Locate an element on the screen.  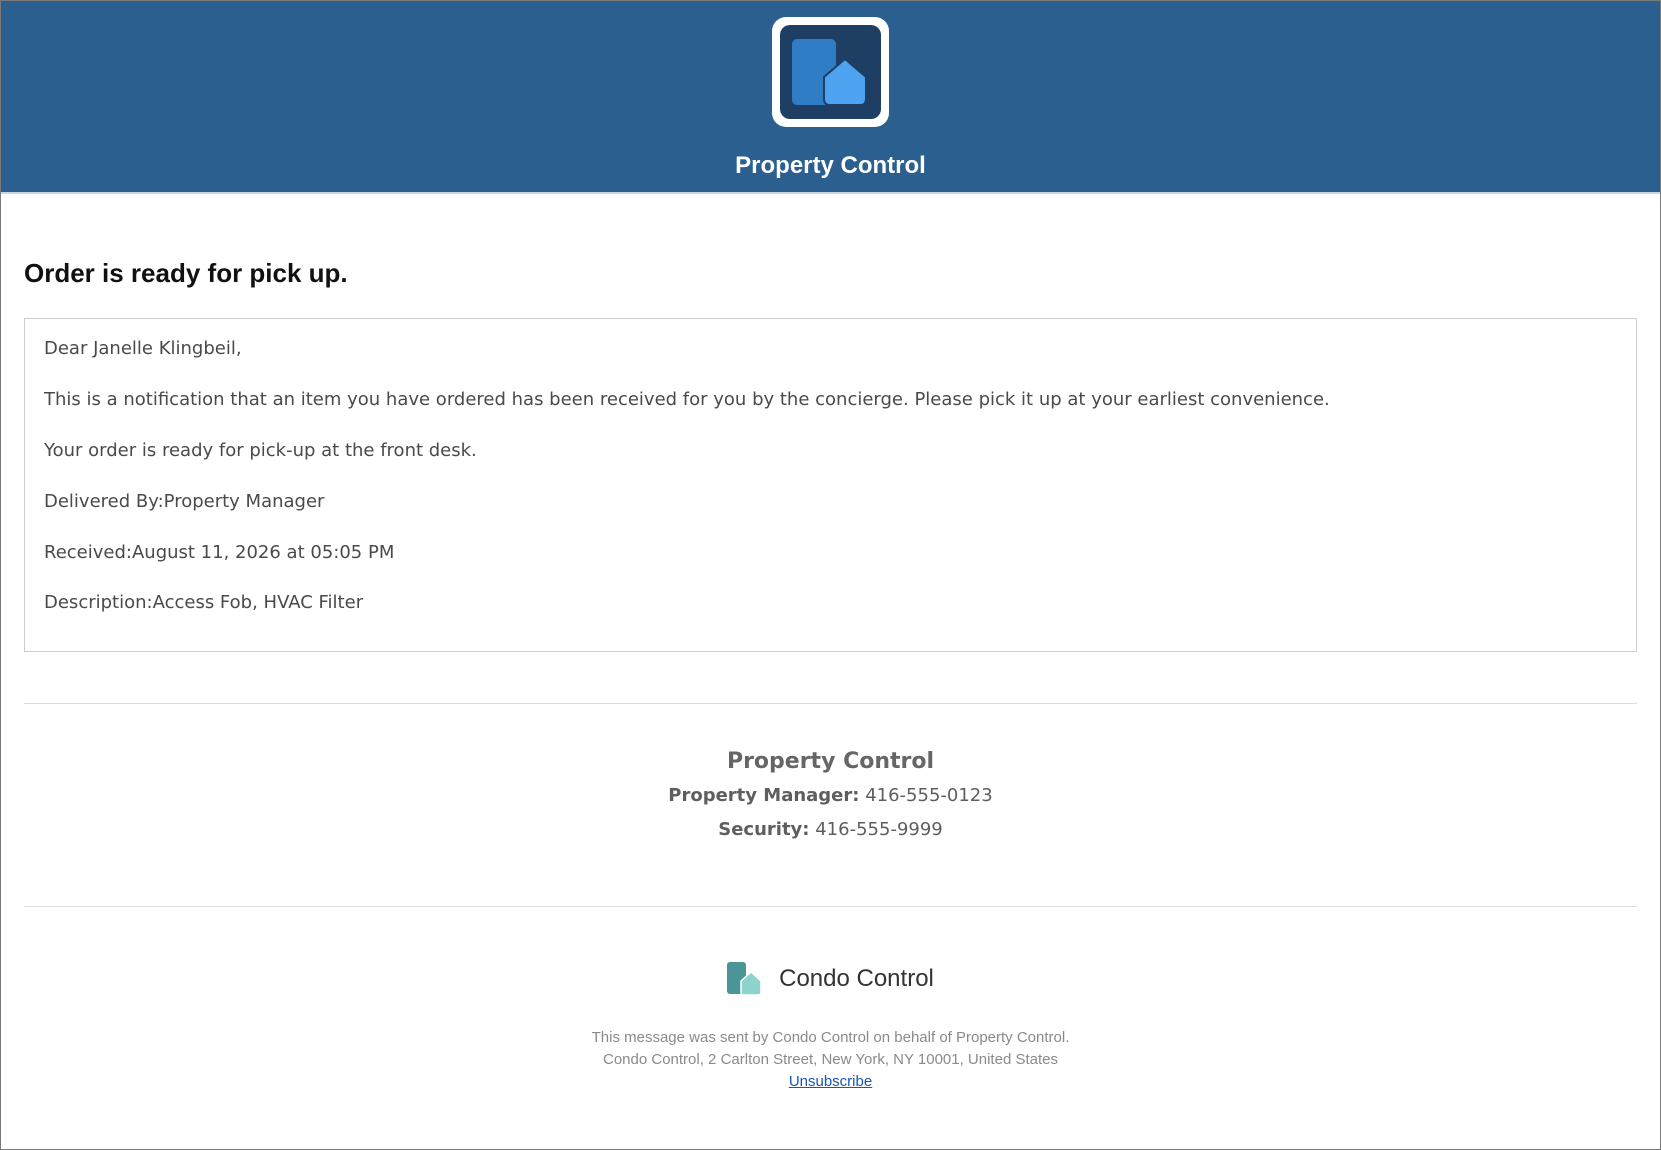
property-logo is located at coordinates (830, 72).